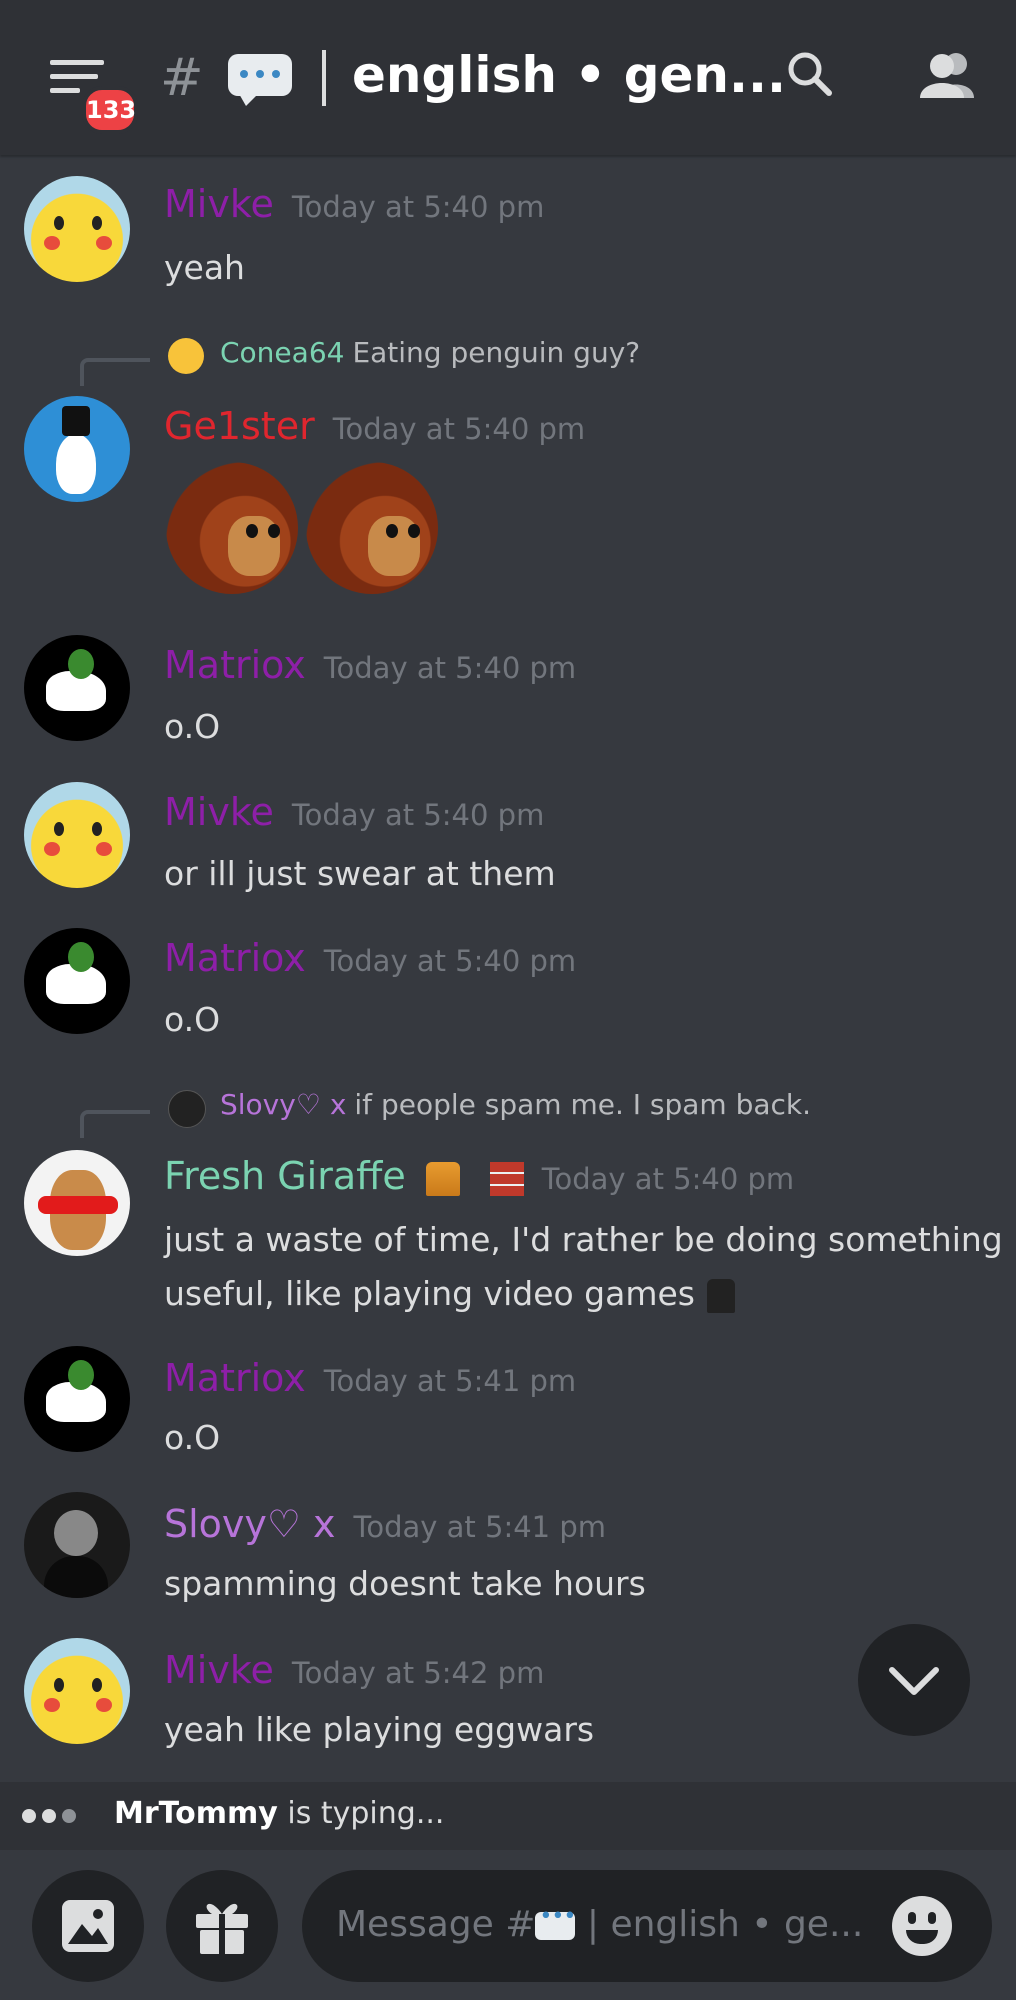 The width and height of the screenshot is (1016, 2000). What do you see at coordinates (239, 426) in the screenshot?
I see `username: Ge1ster` at bounding box center [239, 426].